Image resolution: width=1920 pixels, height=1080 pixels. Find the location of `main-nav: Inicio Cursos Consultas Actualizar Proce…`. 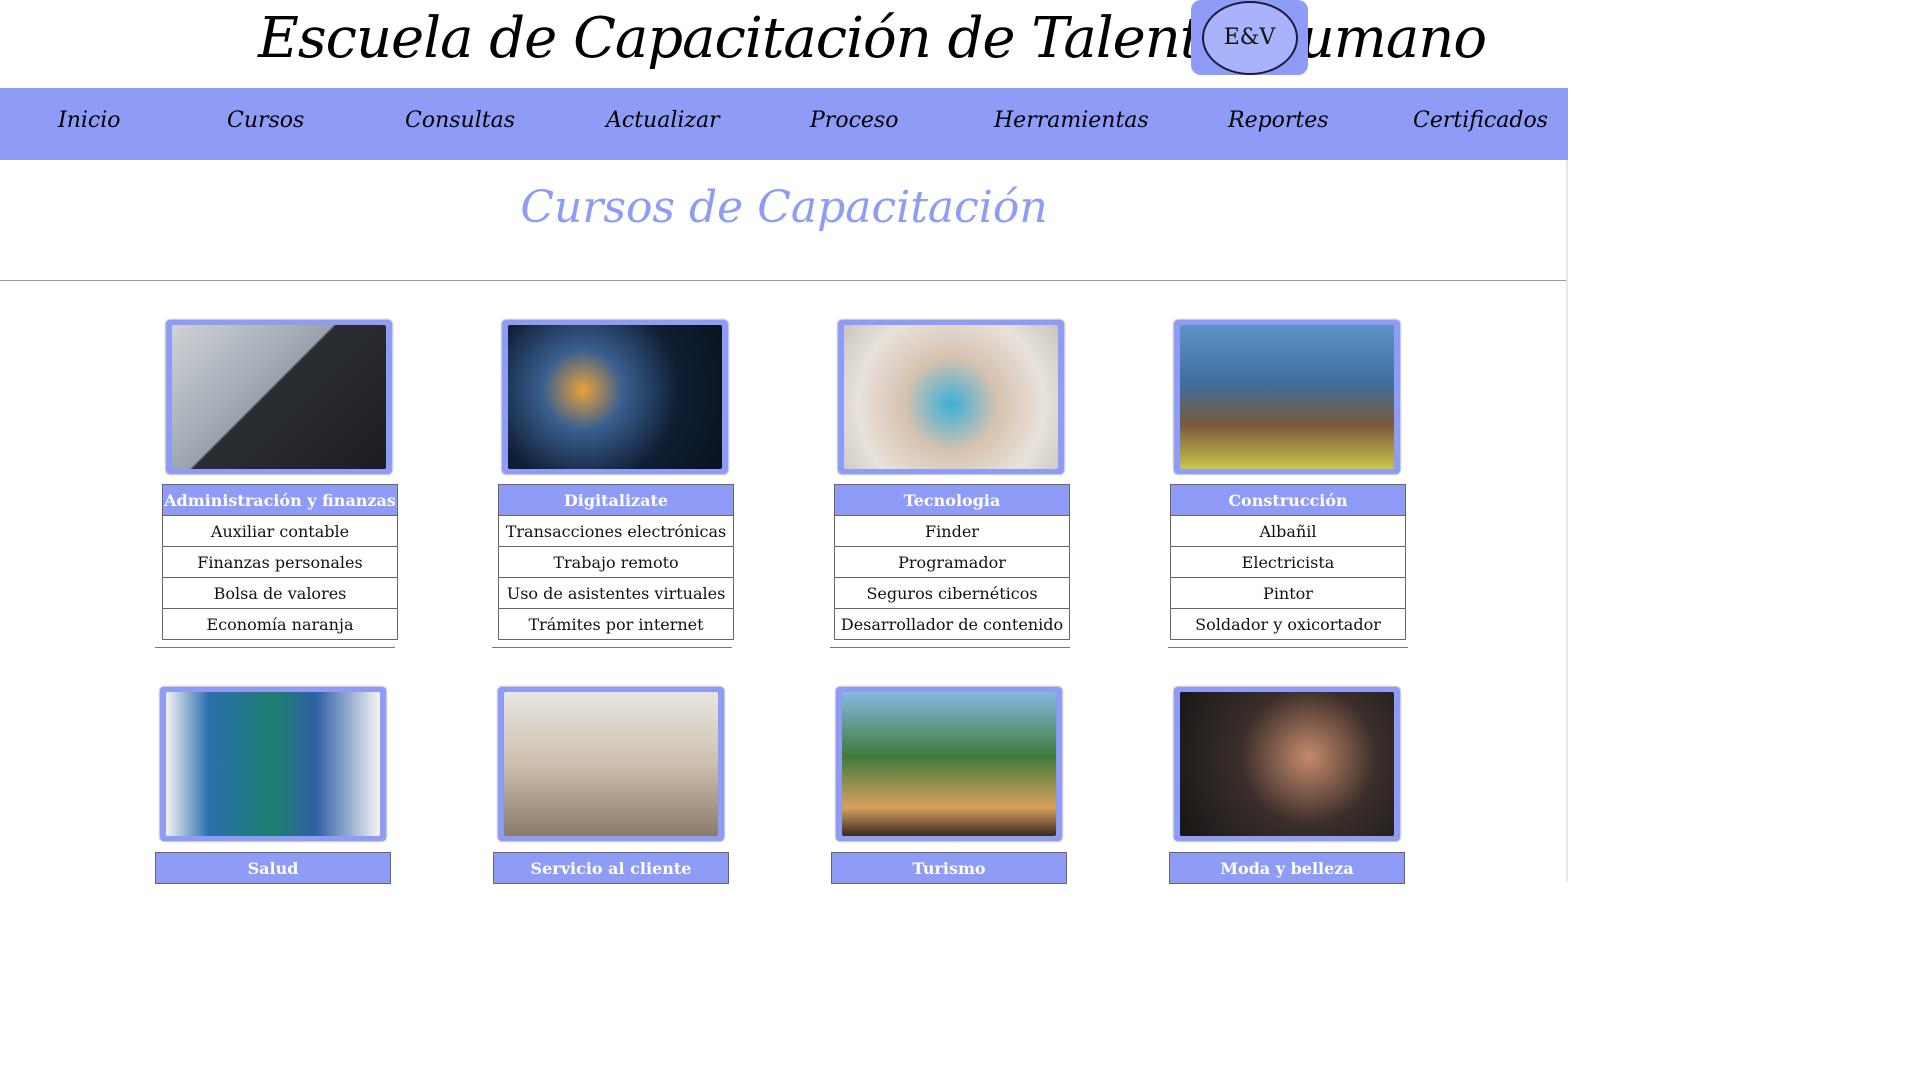

main-nav: Inicio Cursos Consultas Actualizar Proce… is located at coordinates (784, 124).